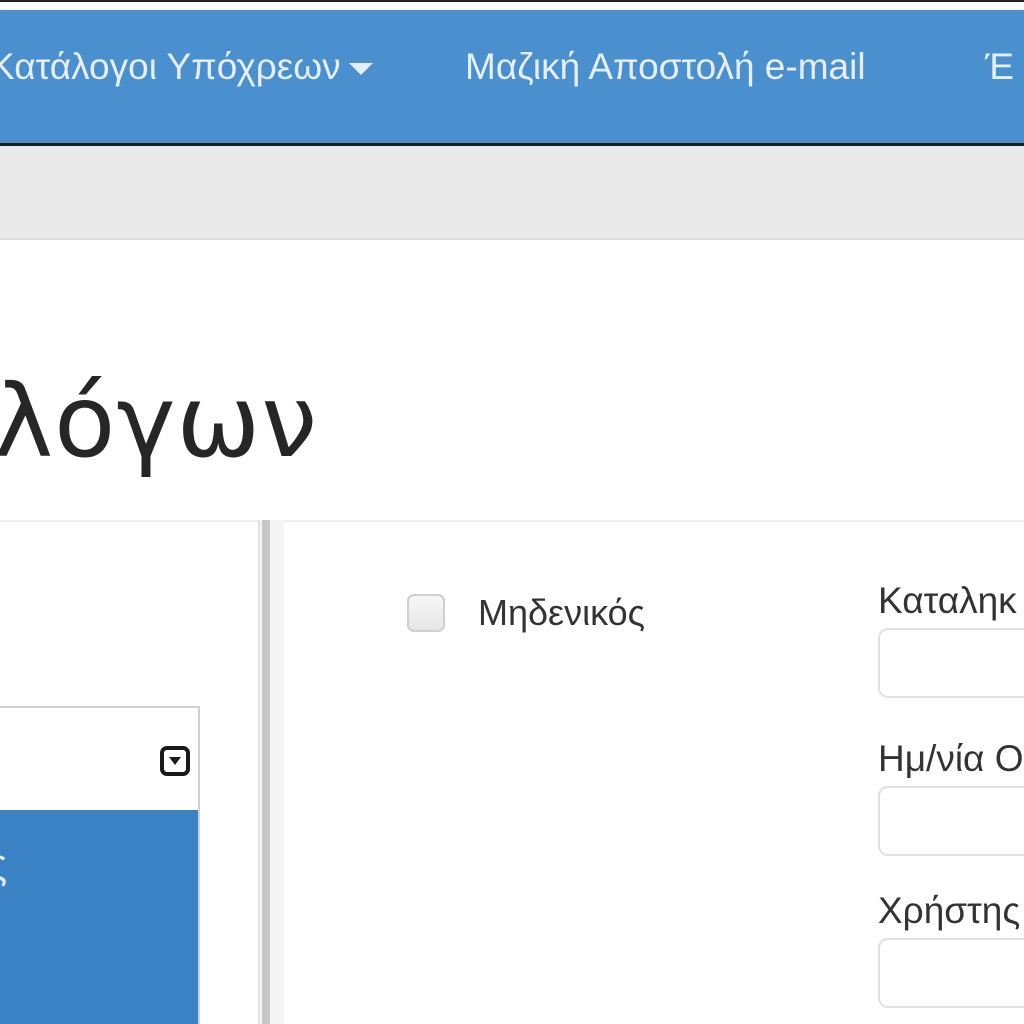  Describe the element at coordinates (426, 613) in the screenshot. I see `zero-checkbox` at that location.